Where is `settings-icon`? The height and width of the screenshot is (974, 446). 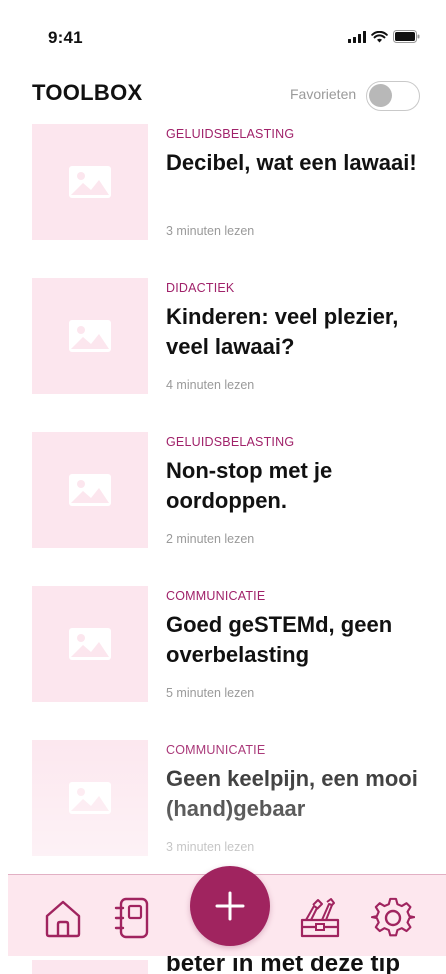 settings-icon is located at coordinates (393, 917).